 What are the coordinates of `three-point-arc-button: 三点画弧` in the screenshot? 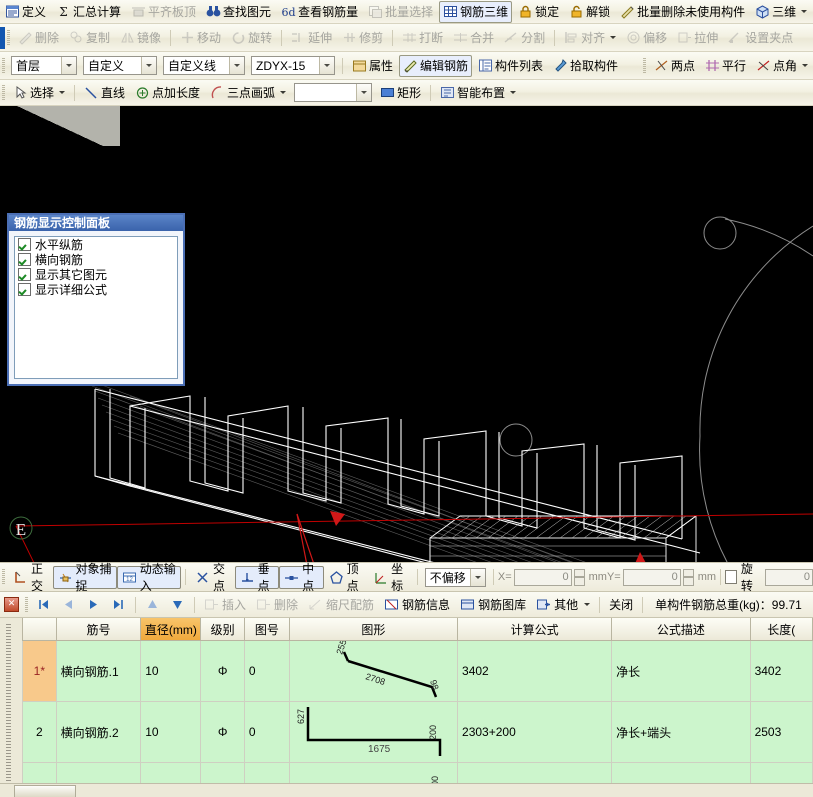 It's located at (248, 93).